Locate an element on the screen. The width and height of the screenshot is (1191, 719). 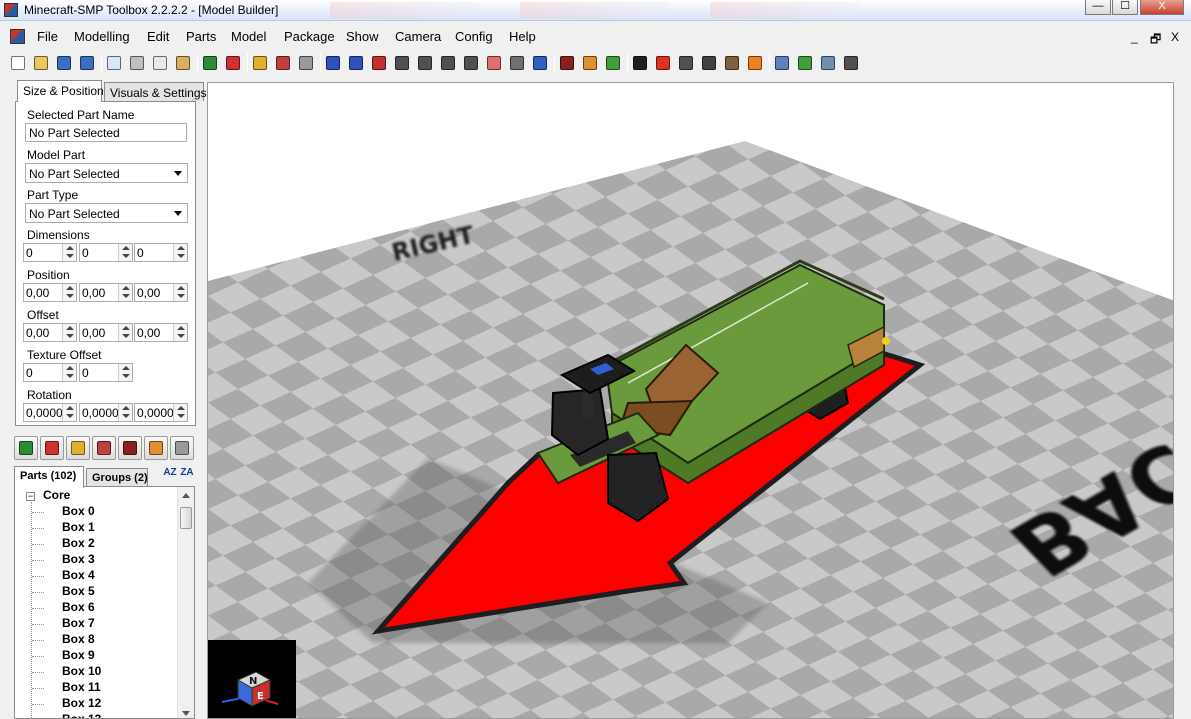
boot-button is located at coordinates (685, 62).